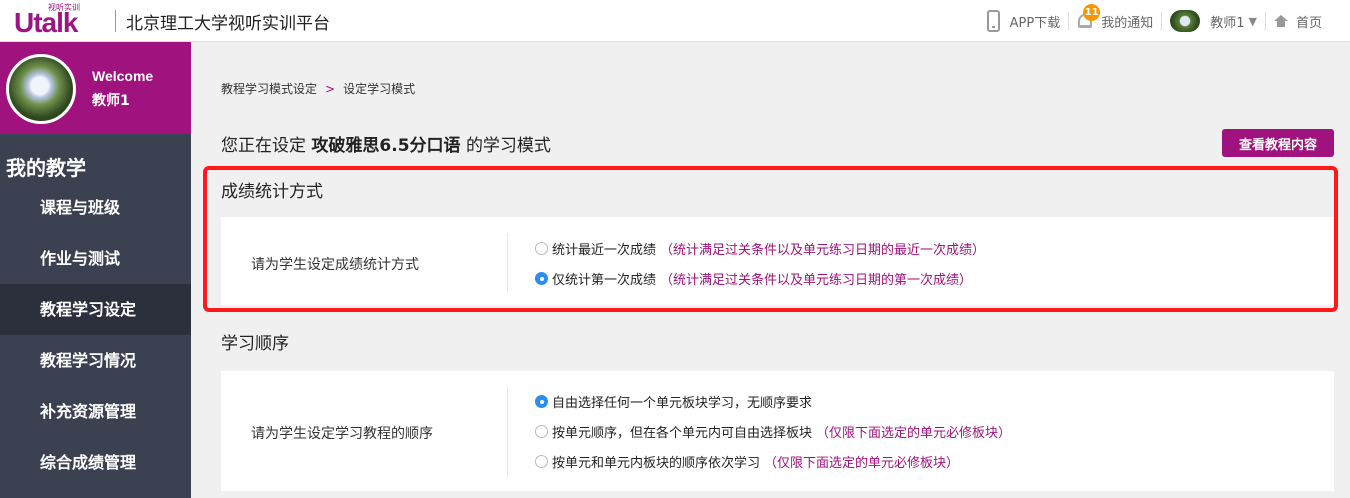 The image size is (1350, 498). Describe the element at coordinates (1035, 23) in the screenshot. I see `app-download-label: APP下载` at that location.